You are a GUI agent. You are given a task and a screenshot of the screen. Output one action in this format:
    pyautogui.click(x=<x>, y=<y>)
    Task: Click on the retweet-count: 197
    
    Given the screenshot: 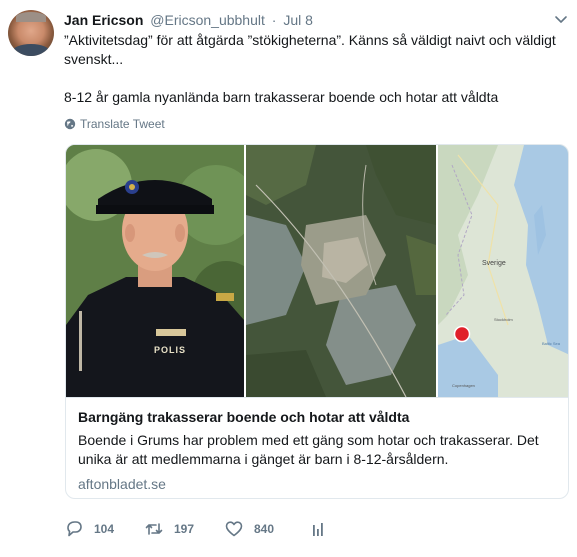 What is the action you would take?
    pyautogui.click(x=184, y=529)
    